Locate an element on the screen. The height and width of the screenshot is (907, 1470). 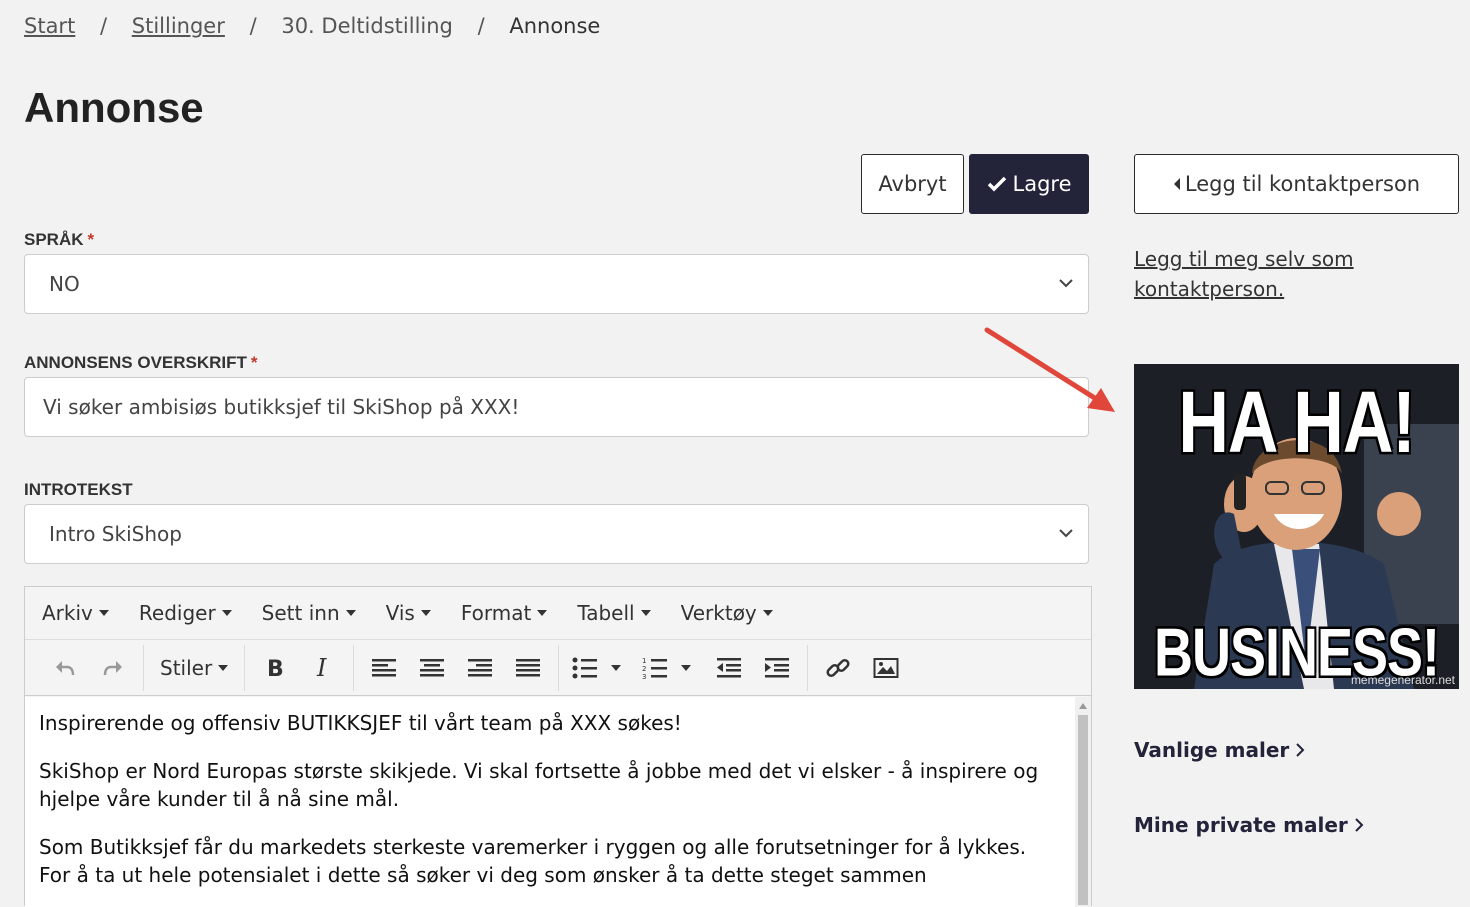
add-contact-button: Legg til kontaktperson is located at coordinates (1296, 184).